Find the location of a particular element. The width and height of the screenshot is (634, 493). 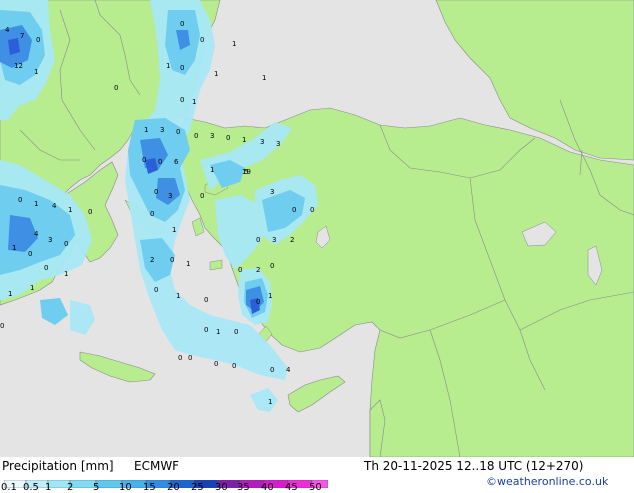

precip-value-label: 12 is located at coordinates (18, 66).